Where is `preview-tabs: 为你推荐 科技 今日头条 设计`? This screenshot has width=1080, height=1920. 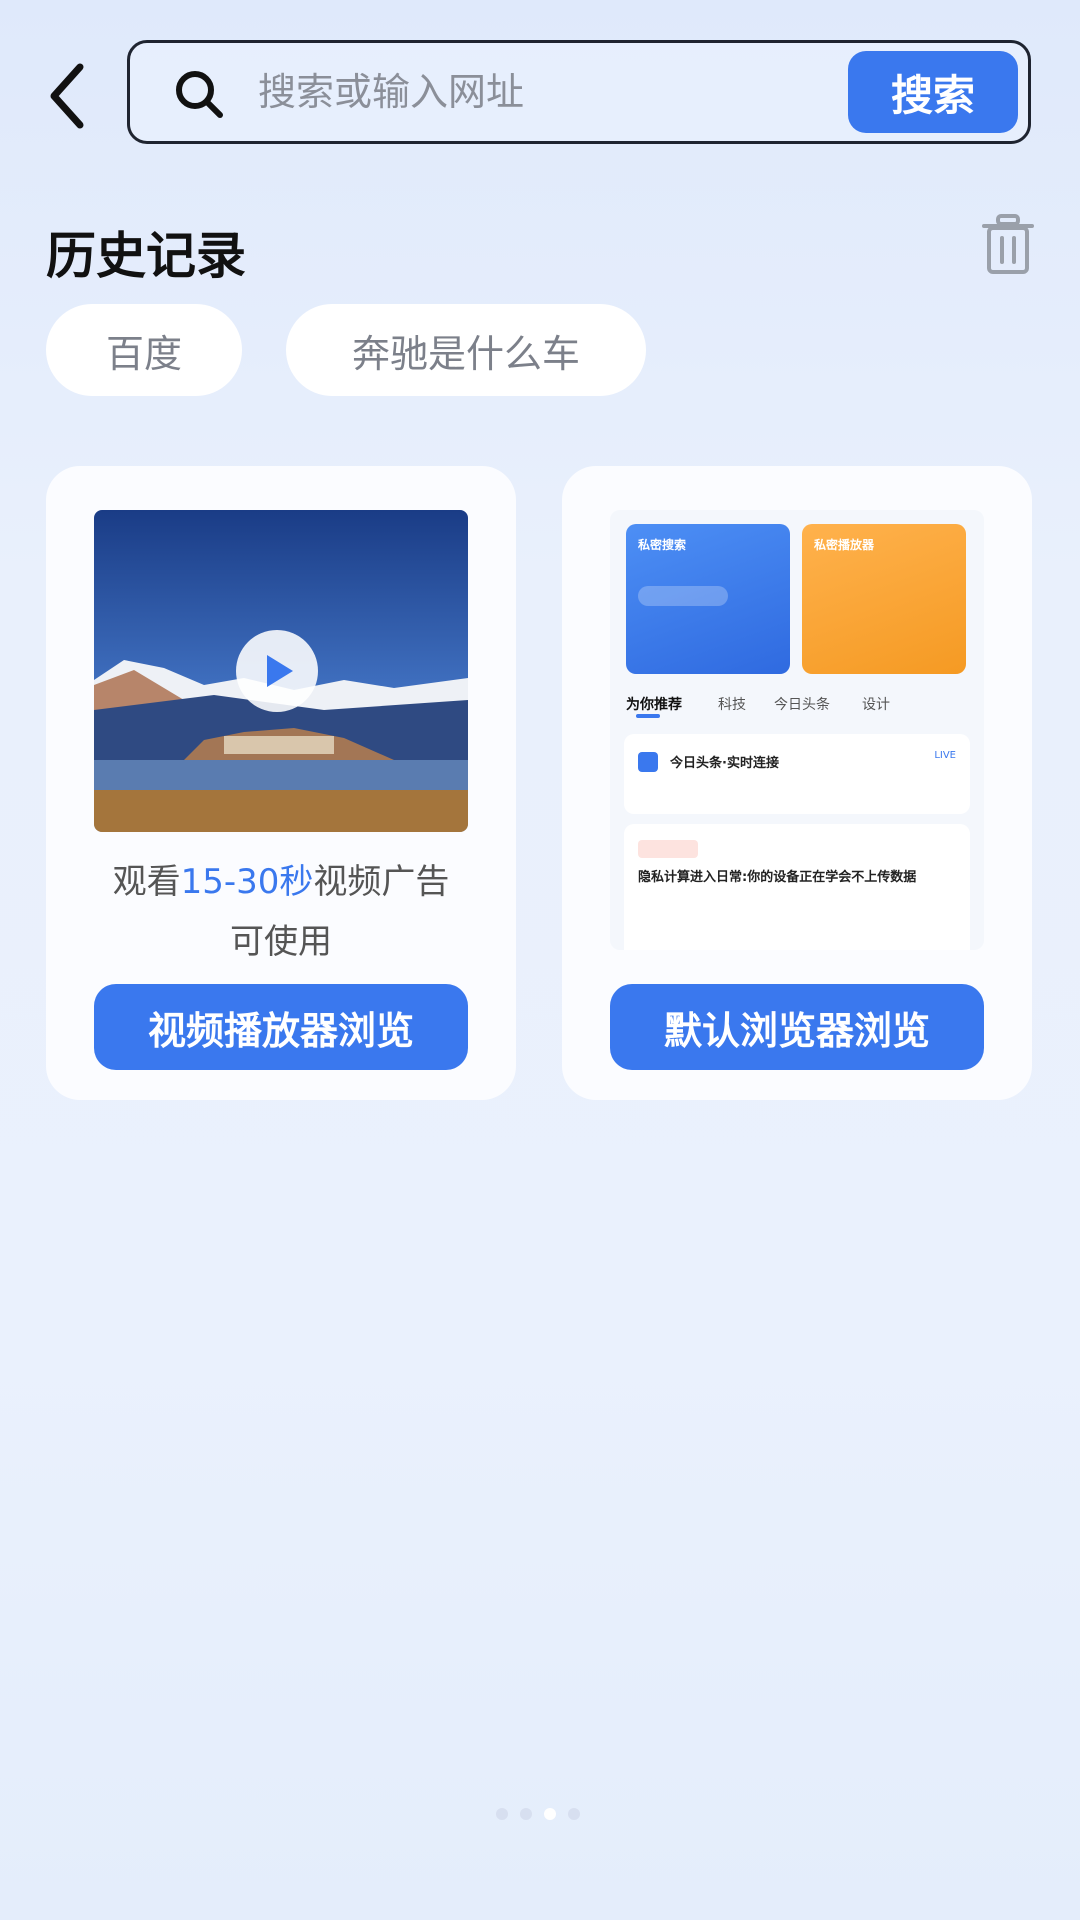 preview-tabs: 为你推荐 科技 今日头条 设计 is located at coordinates (758, 705).